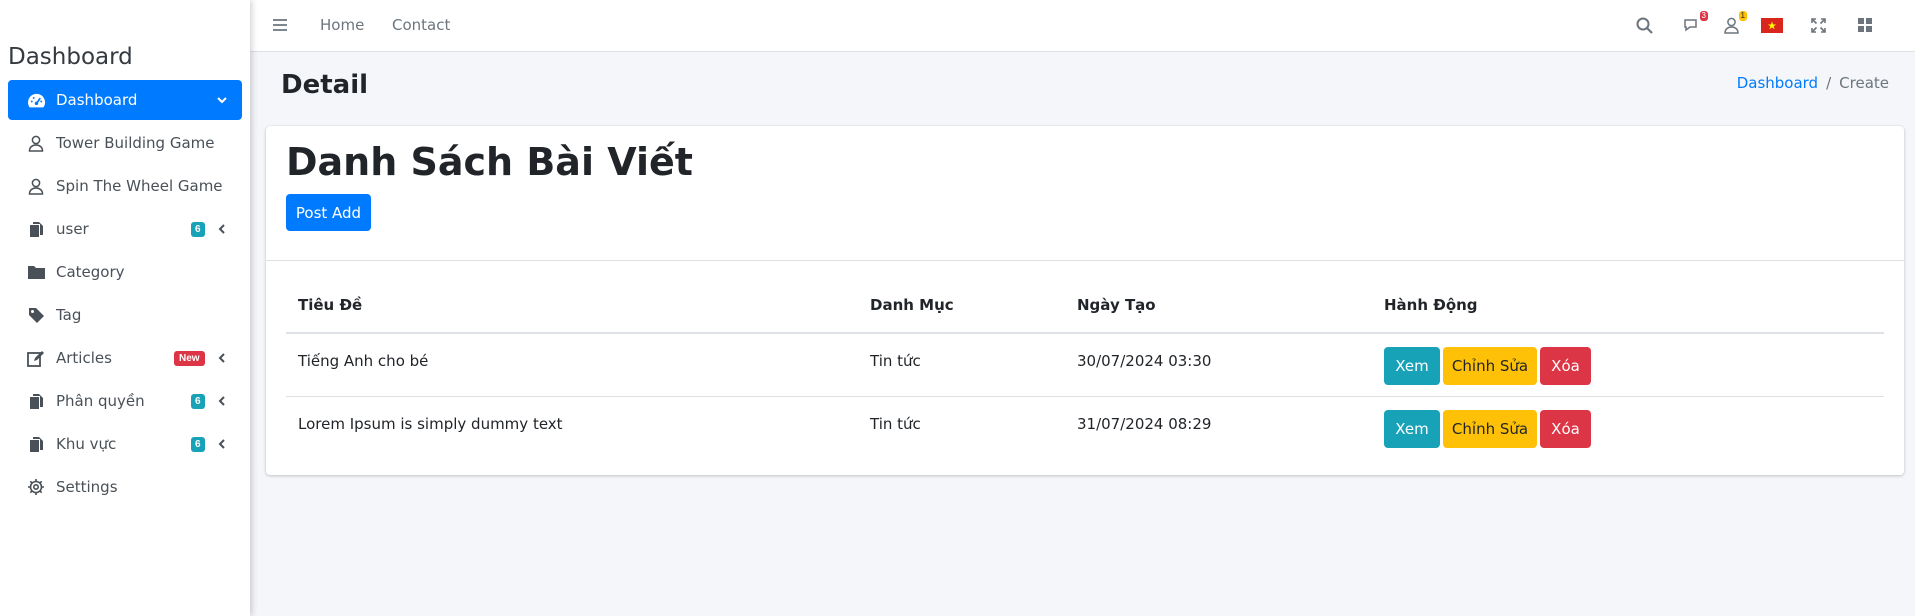  I want to click on sidebar-item-label: Spin The Wheel Game, so click(139, 186).